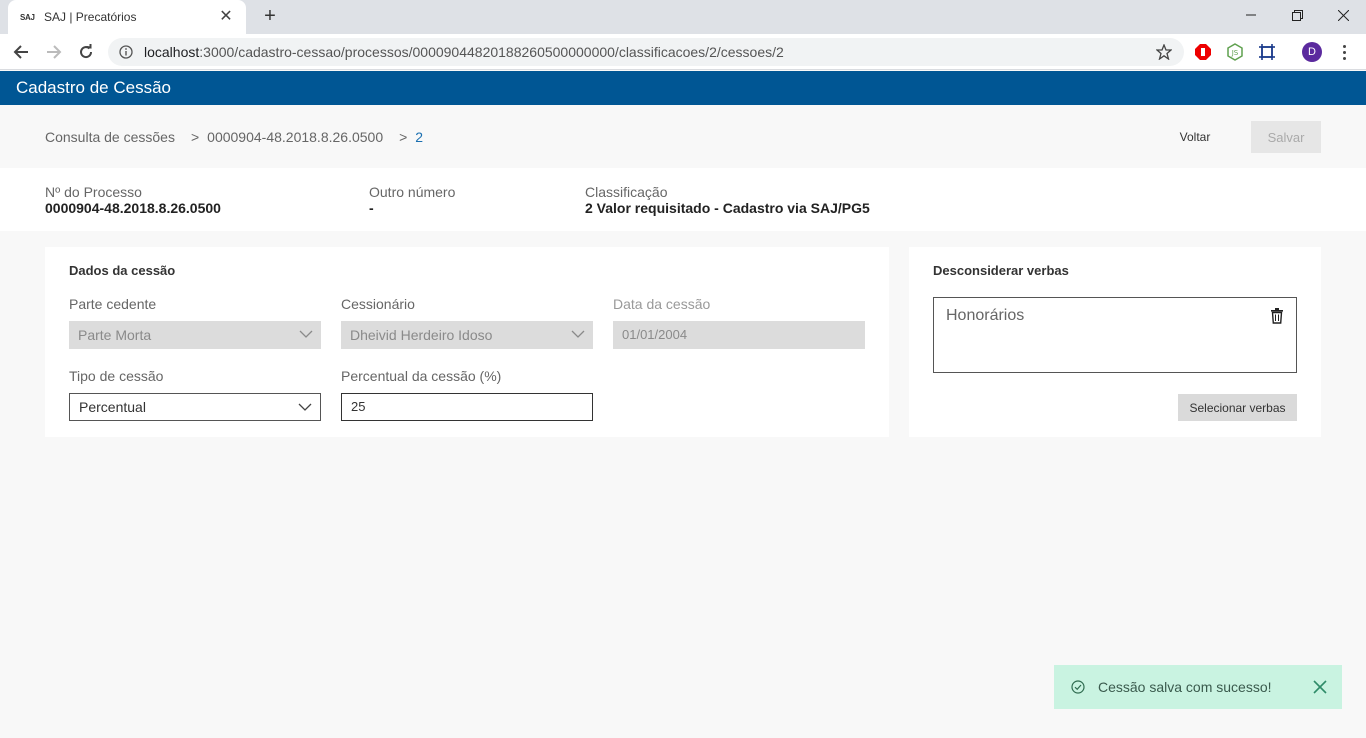  I want to click on trash-icon, so click(1277, 316).